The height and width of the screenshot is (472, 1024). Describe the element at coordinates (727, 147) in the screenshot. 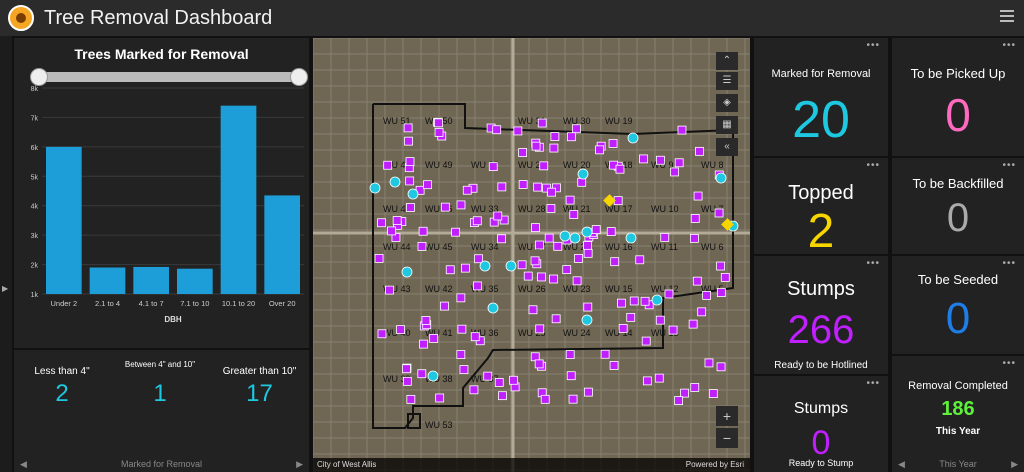

I see `collapse-icon: «` at that location.